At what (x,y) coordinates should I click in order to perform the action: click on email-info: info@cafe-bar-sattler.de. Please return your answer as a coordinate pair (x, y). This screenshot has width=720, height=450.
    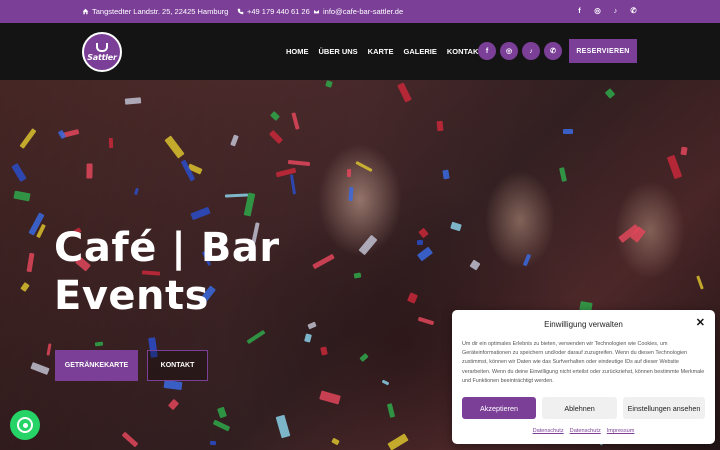
    Looking at the image, I should click on (358, 11).